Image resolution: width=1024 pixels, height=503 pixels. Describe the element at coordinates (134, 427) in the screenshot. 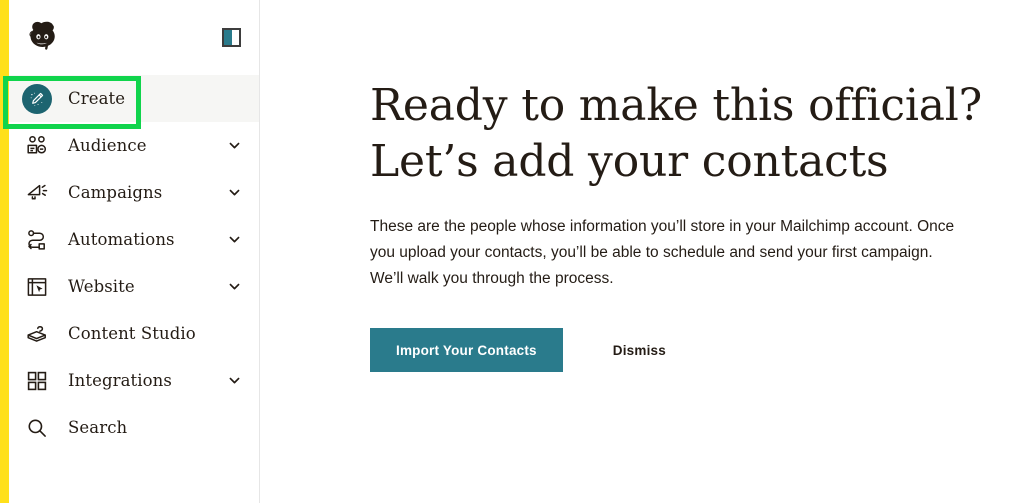

I see `sidebar-item-search: Search` at that location.